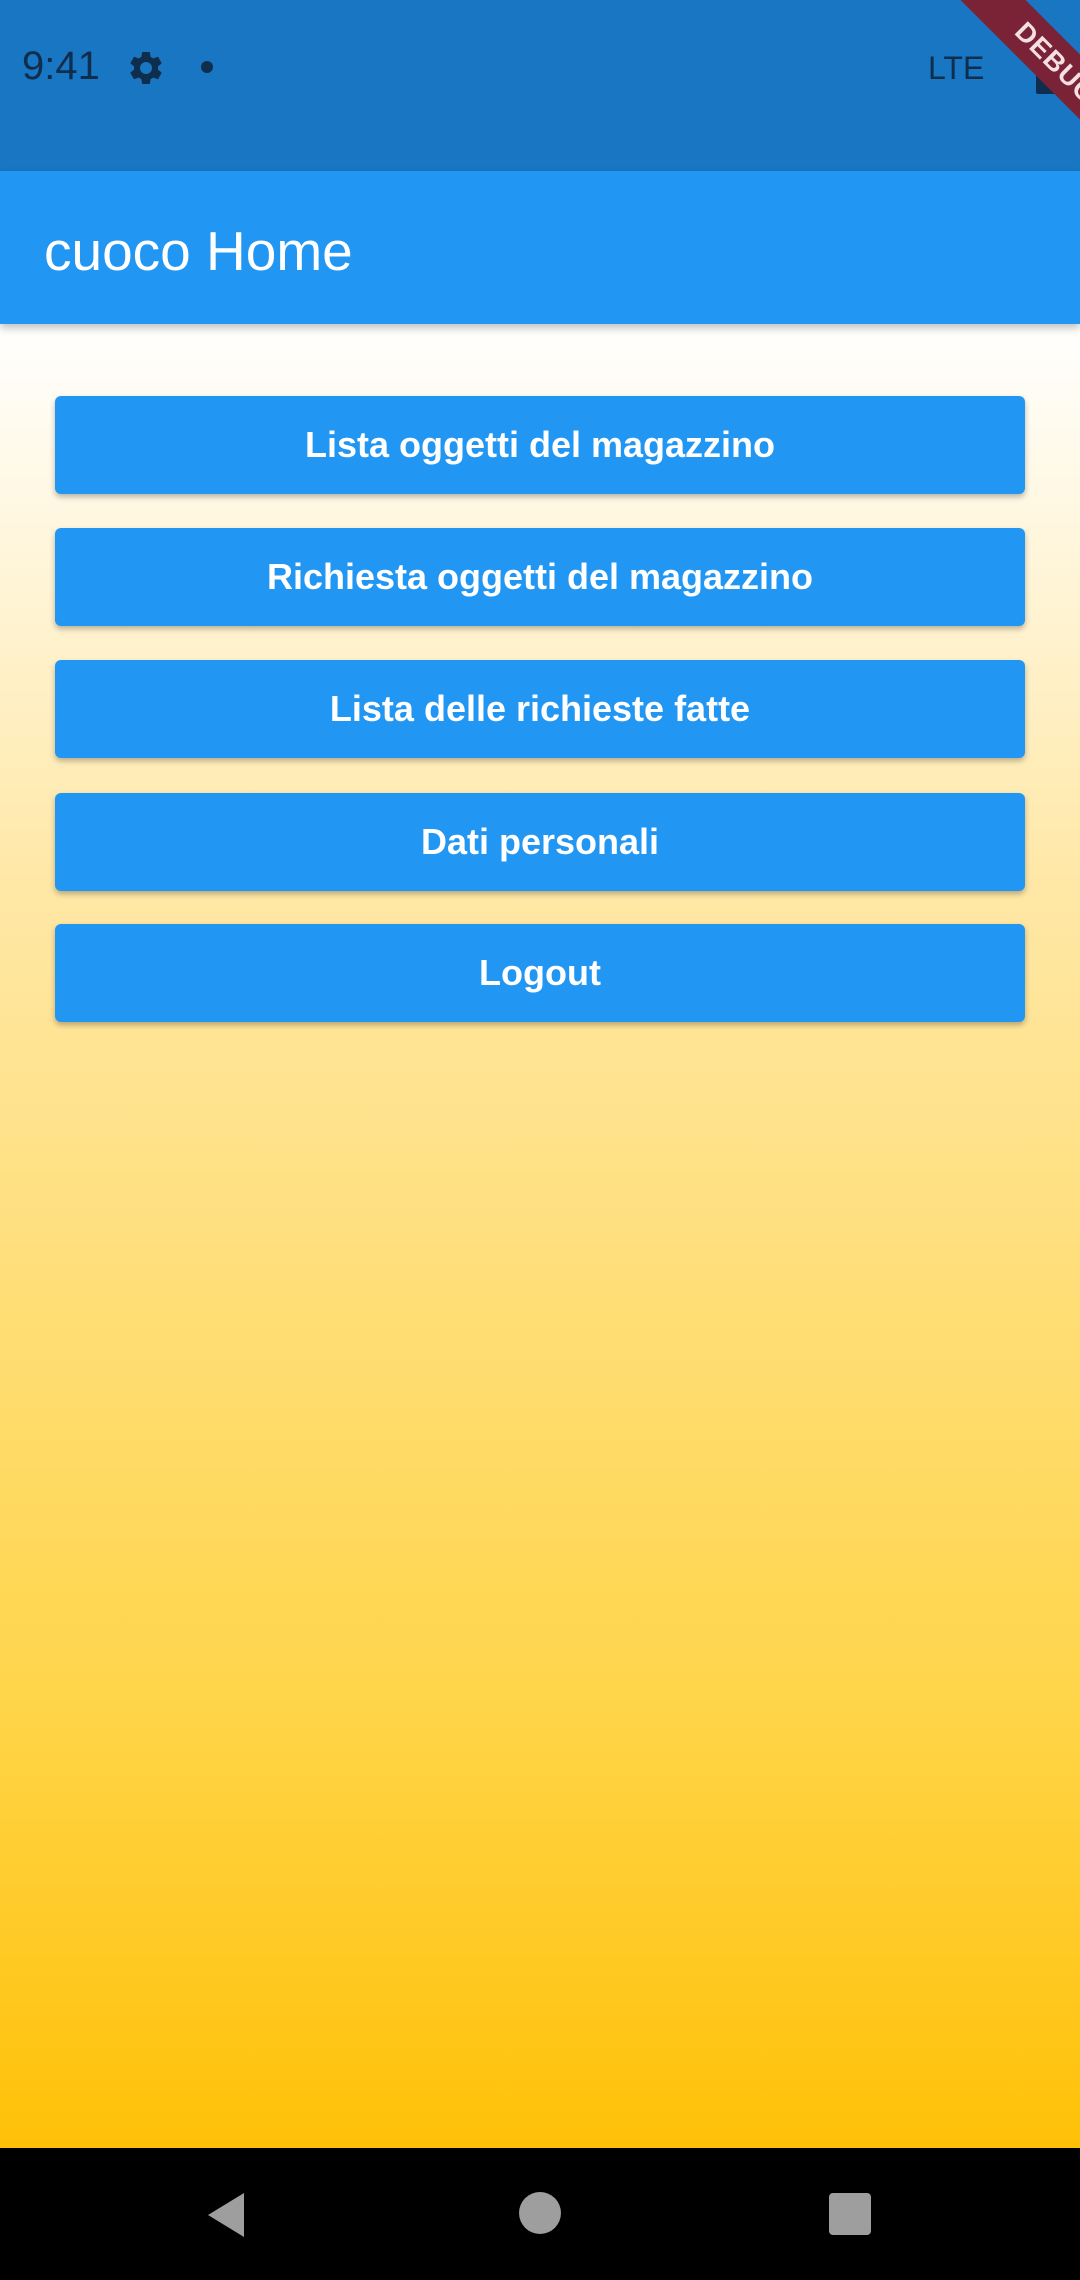  I want to click on gear-icon, so click(146, 67).